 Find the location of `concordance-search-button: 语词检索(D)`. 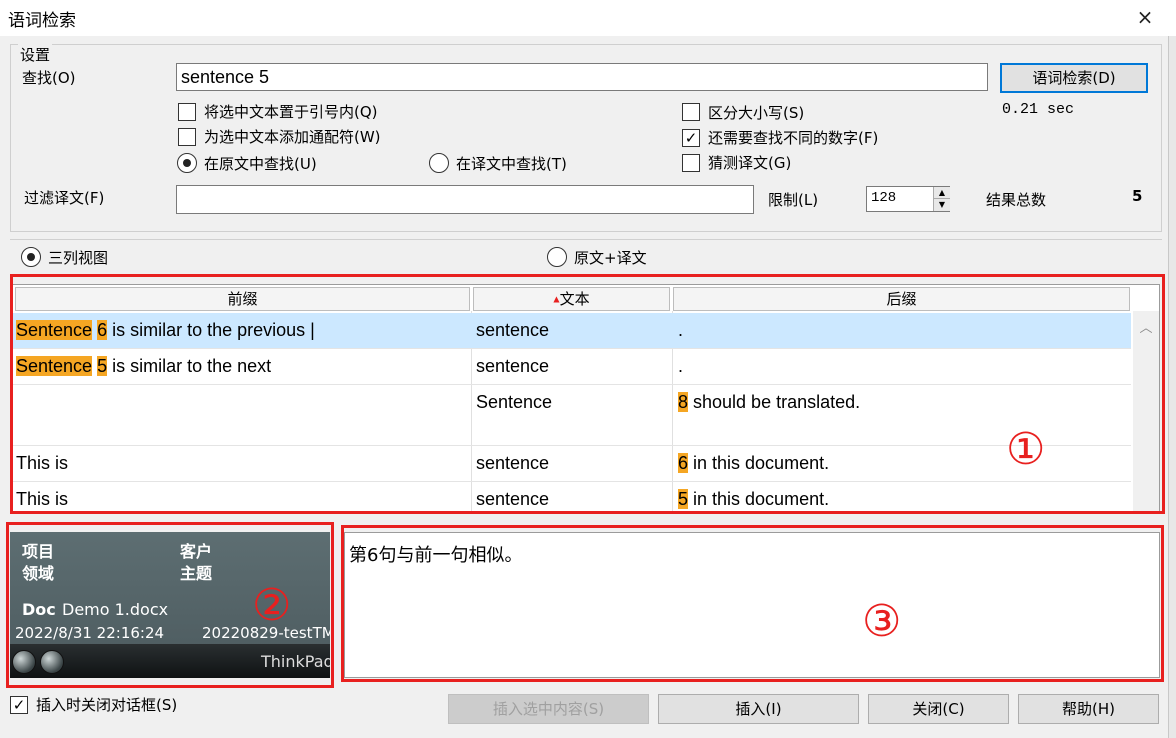

concordance-search-button: 语词检索(D) is located at coordinates (1074, 78).